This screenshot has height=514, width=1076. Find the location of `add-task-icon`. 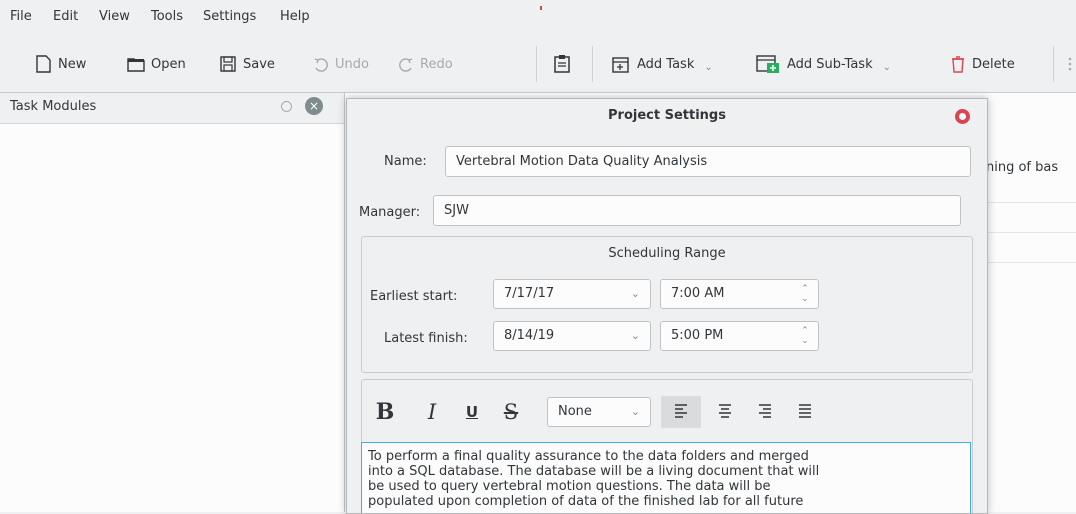

add-task-icon is located at coordinates (620, 65).